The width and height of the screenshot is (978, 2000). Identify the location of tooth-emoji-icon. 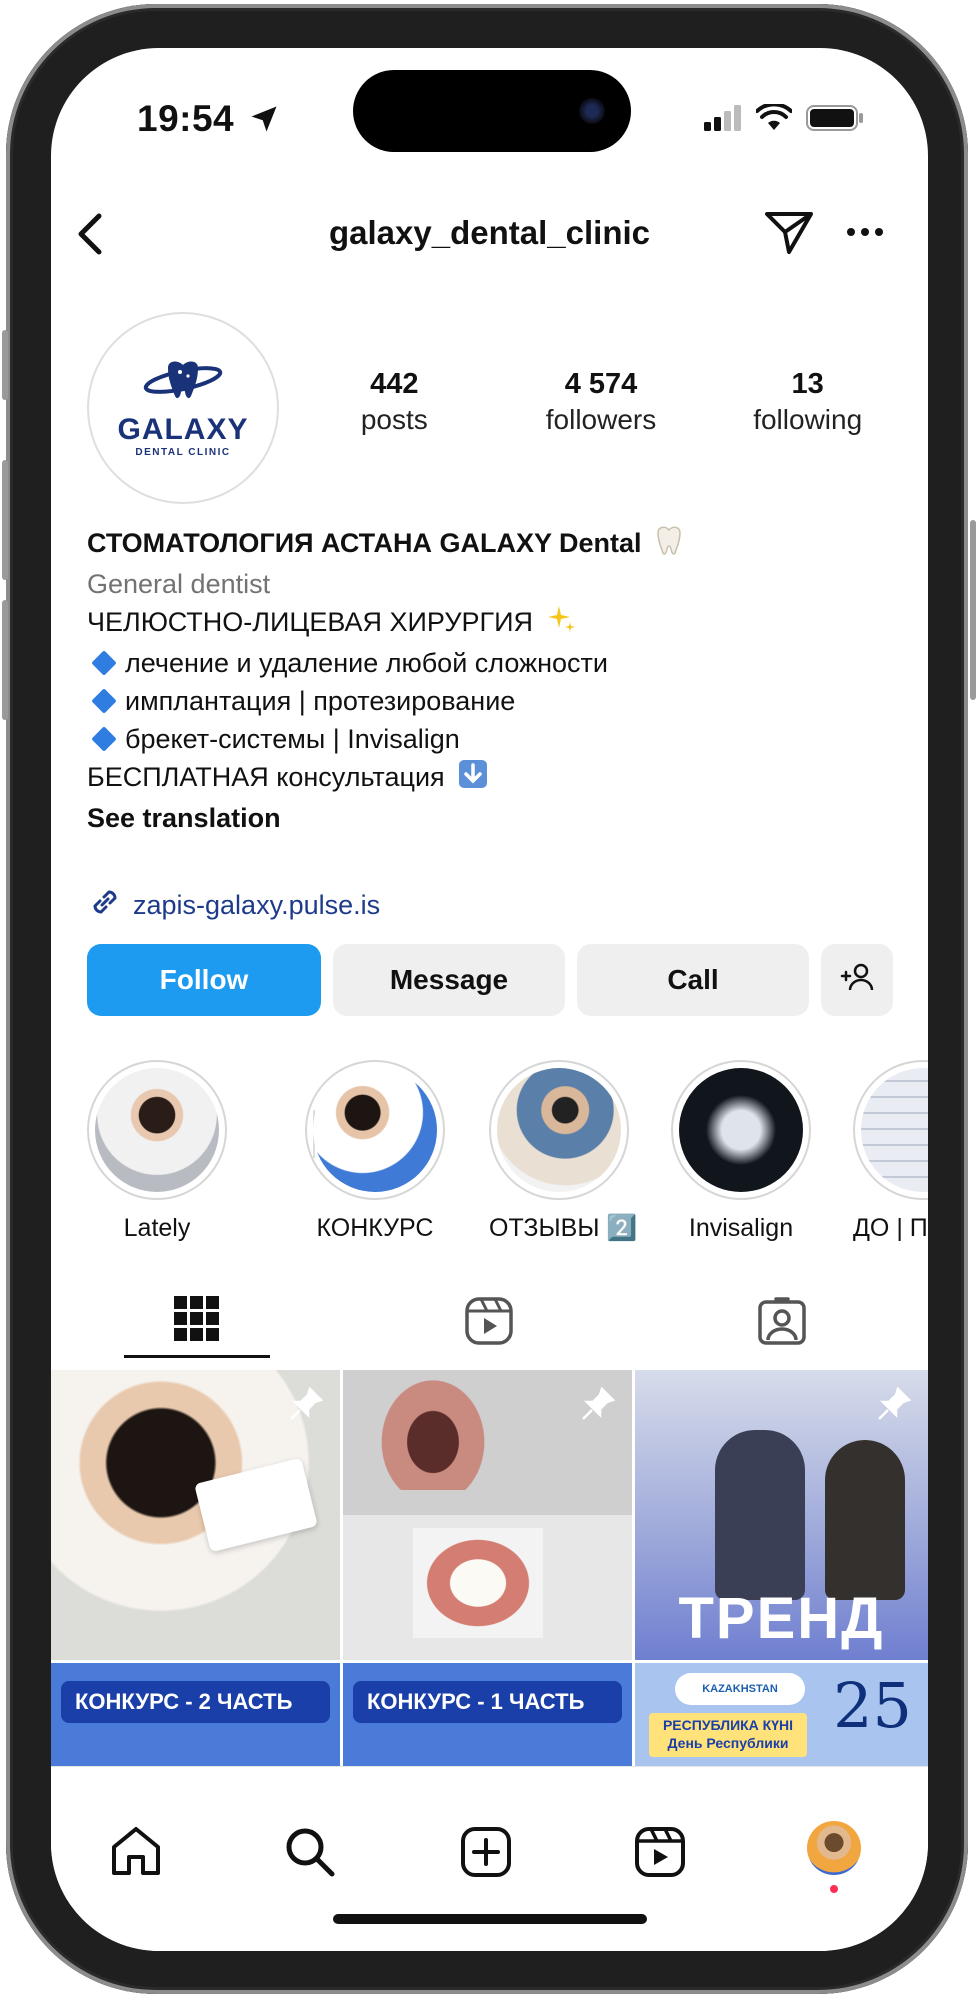
(669, 545).